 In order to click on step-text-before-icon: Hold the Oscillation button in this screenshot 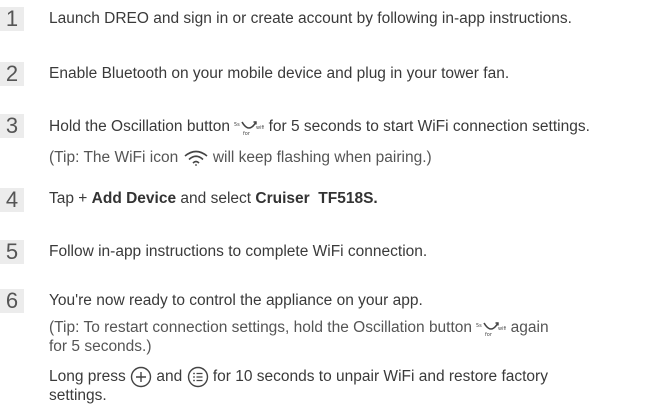, I will do `click(139, 126)`.